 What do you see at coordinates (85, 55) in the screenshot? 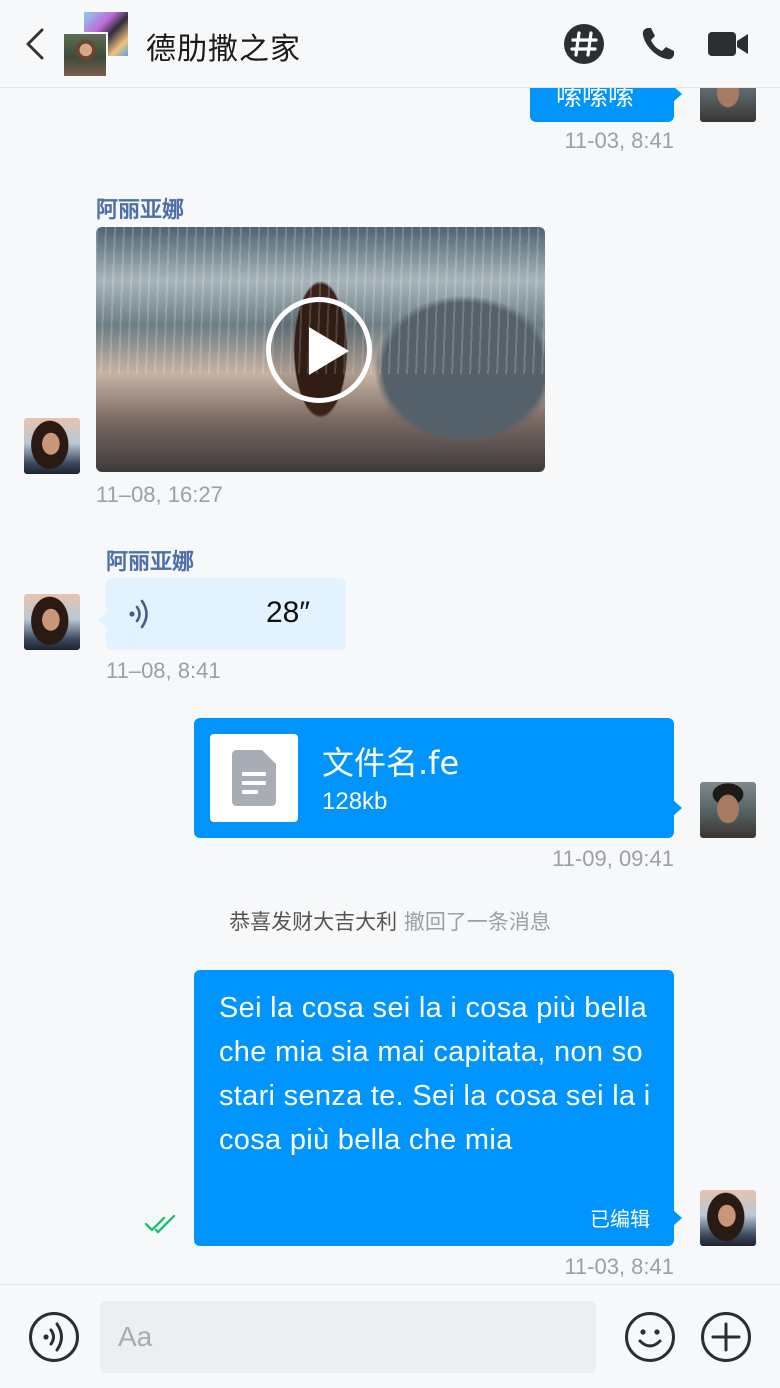
I see `group-avatar-member` at bounding box center [85, 55].